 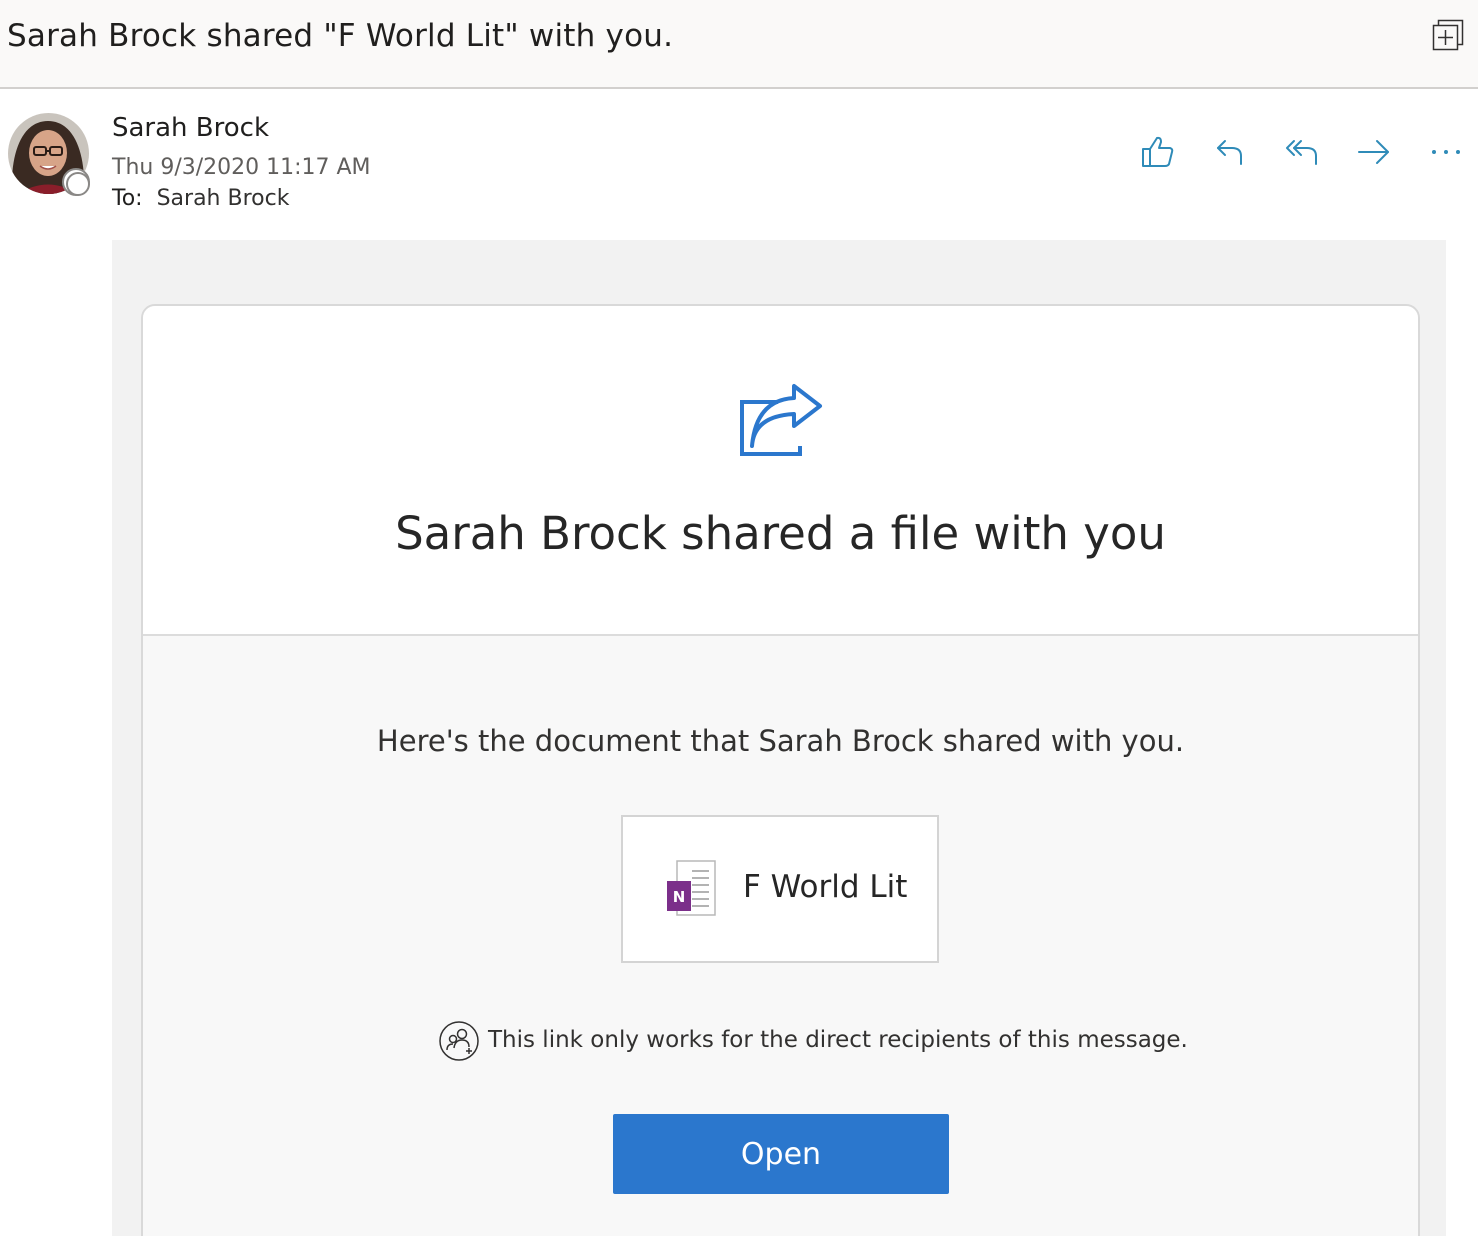 I want to click on people-icon, so click(x=459, y=1041).